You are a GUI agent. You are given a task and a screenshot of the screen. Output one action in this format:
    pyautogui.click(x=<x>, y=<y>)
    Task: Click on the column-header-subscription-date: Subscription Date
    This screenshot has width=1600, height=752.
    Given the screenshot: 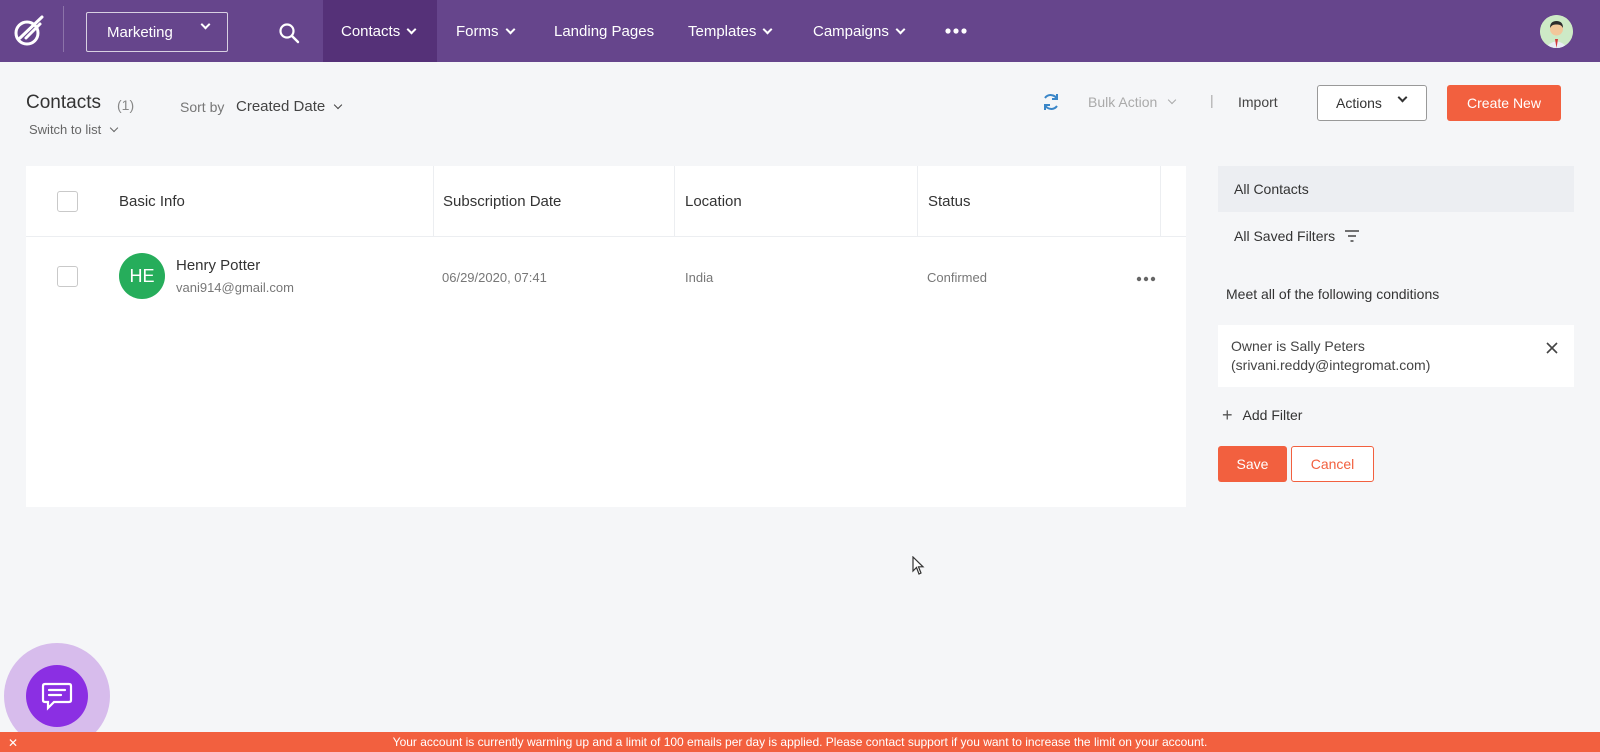 What is the action you would take?
    pyautogui.click(x=502, y=201)
    